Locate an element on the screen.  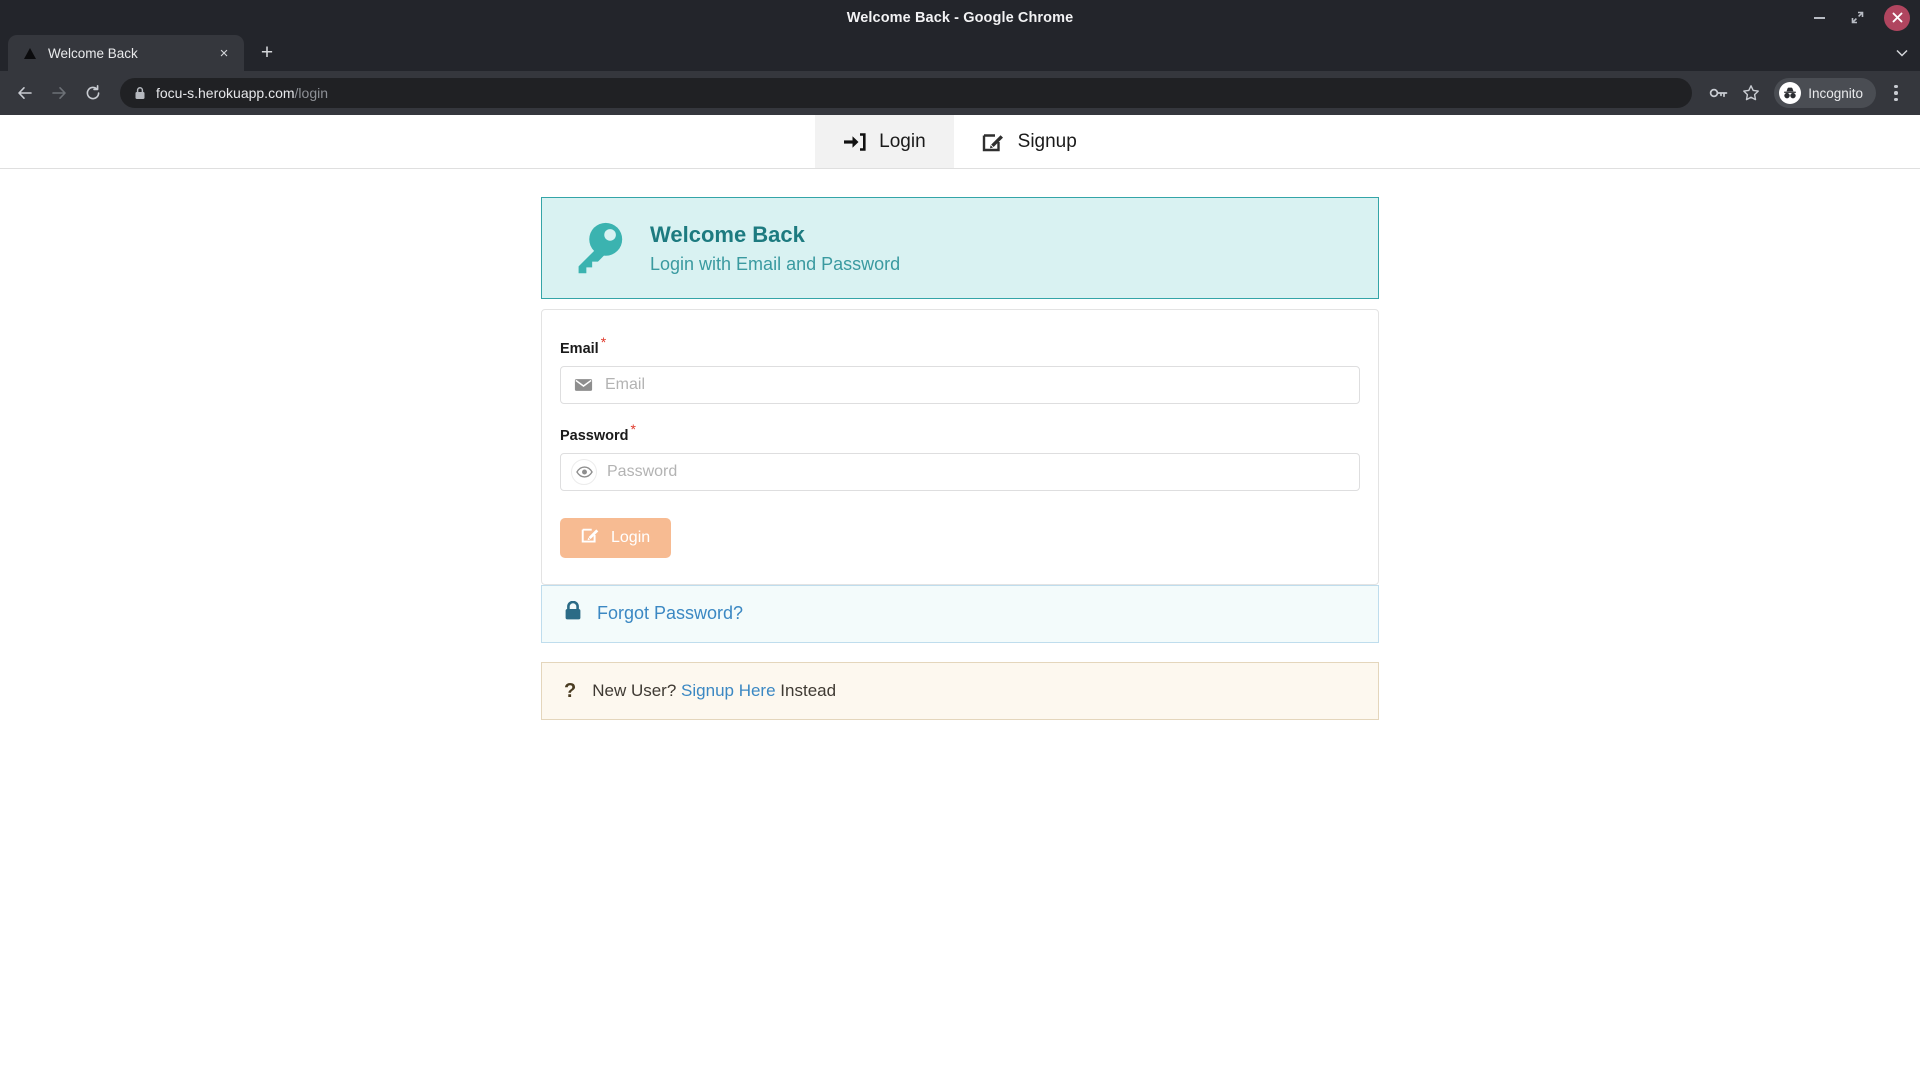
bookmark-star-icon is located at coordinates (1751, 93).